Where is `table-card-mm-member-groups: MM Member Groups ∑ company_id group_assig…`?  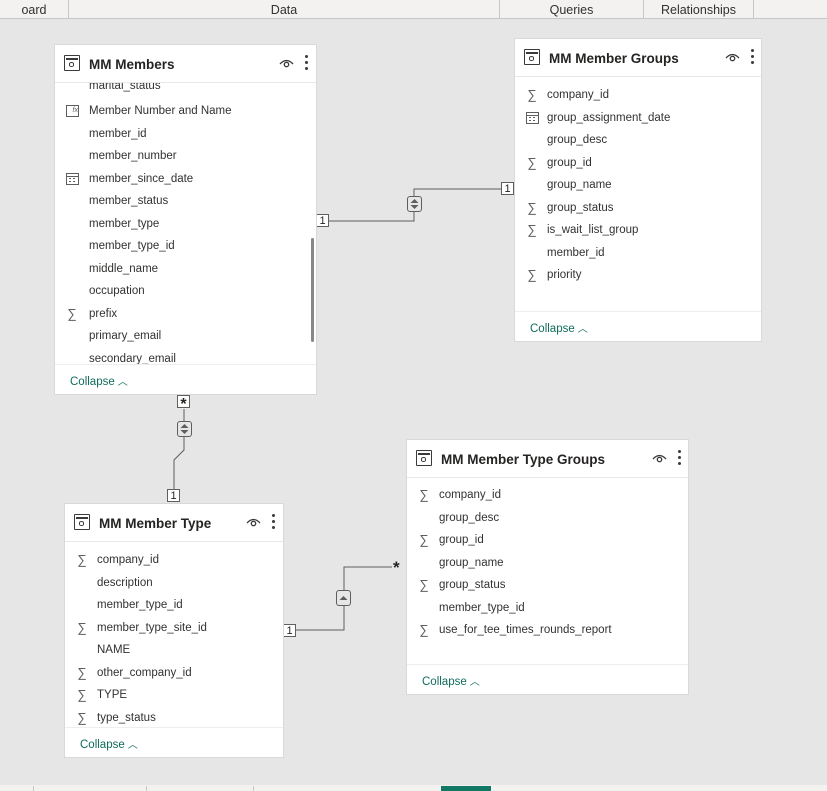
table-card-mm-member-groups: MM Member Groups ∑ company_id group_assig… is located at coordinates (638, 190).